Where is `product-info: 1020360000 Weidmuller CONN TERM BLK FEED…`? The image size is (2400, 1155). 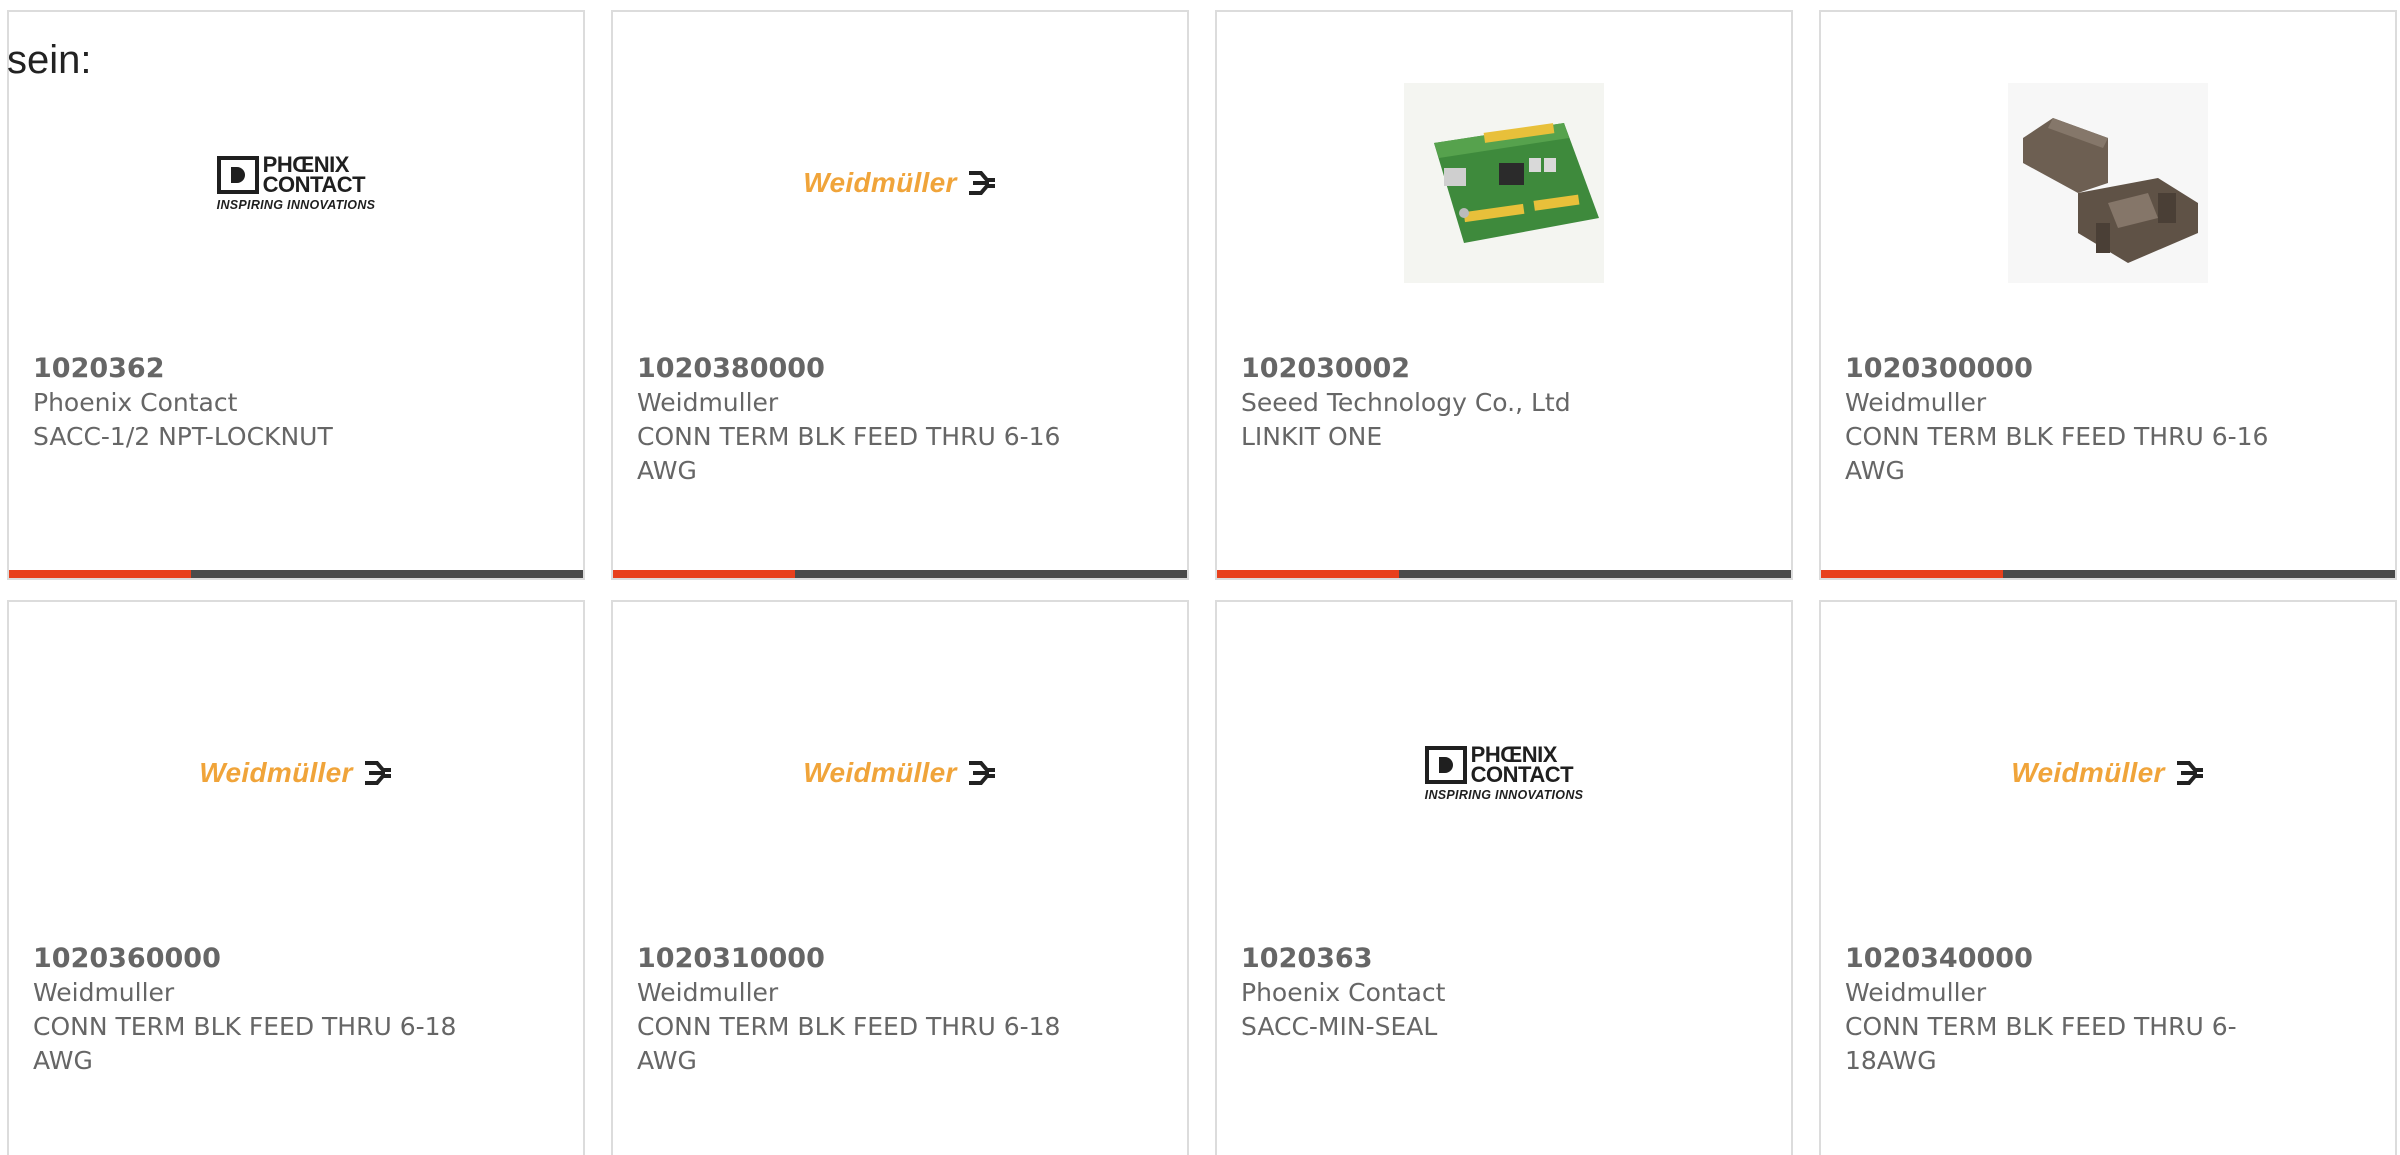
product-info: 1020360000 Weidmuller CONN TERM BLK FEED… is located at coordinates (248, 1010).